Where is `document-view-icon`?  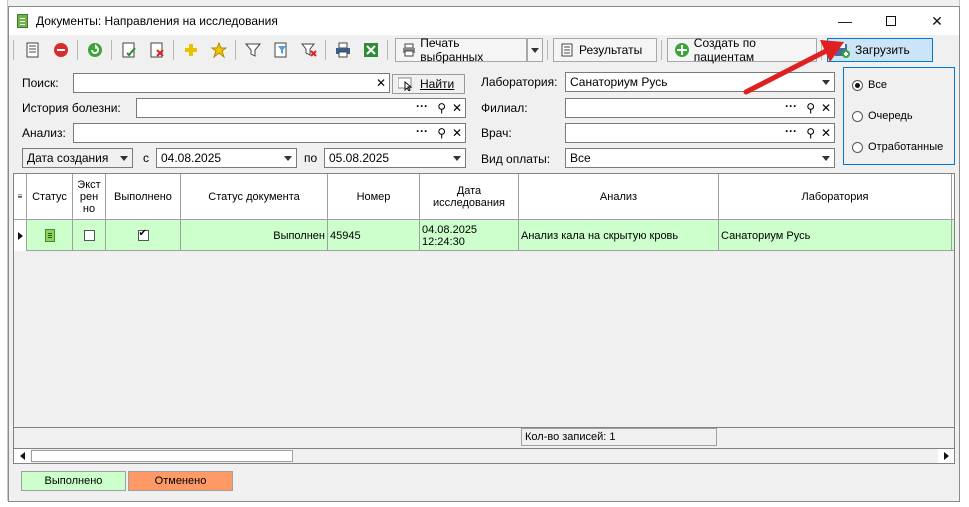 document-view-icon is located at coordinates (32, 50).